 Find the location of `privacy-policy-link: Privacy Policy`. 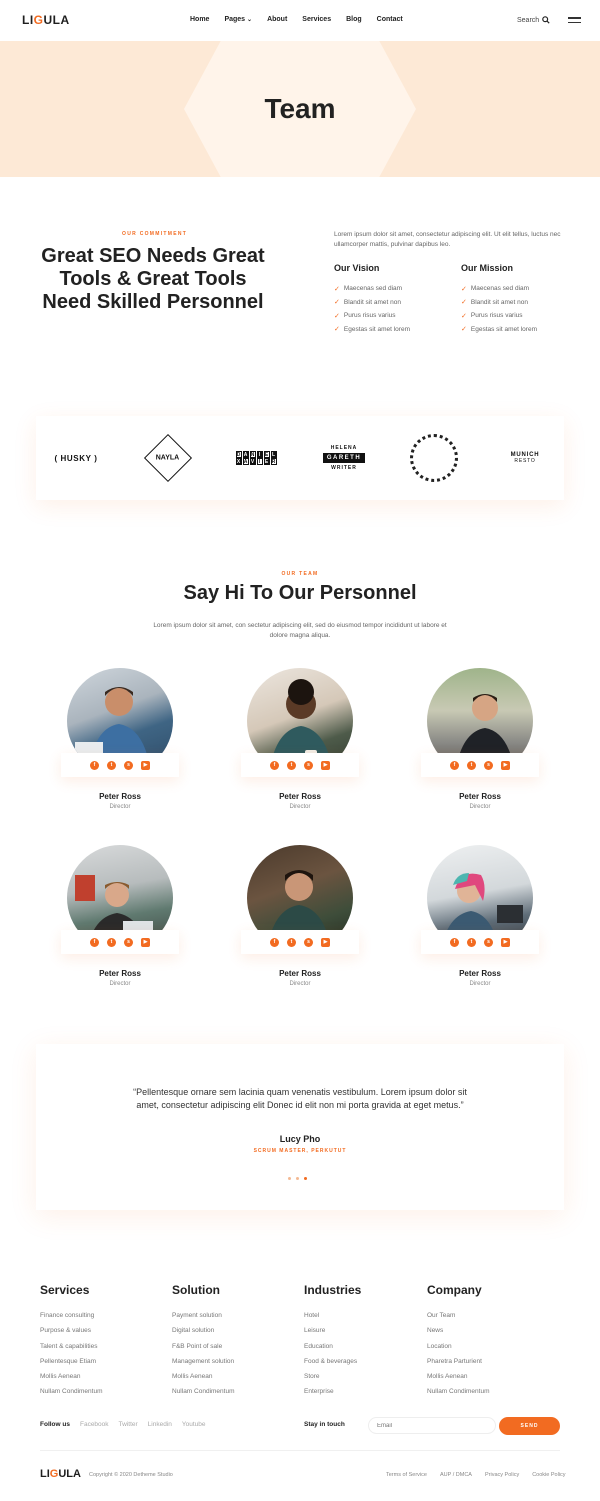

privacy-policy-link: Privacy Policy is located at coordinates (502, 1475).